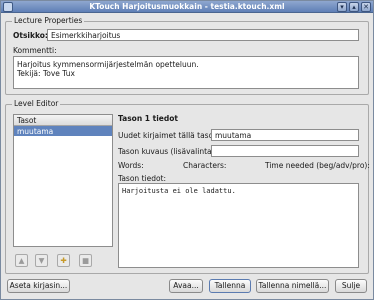 The width and height of the screenshot is (374, 300). Describe the element at coordinates (131, 165) in the screenshot. I see `words-label: Words:` at that location.